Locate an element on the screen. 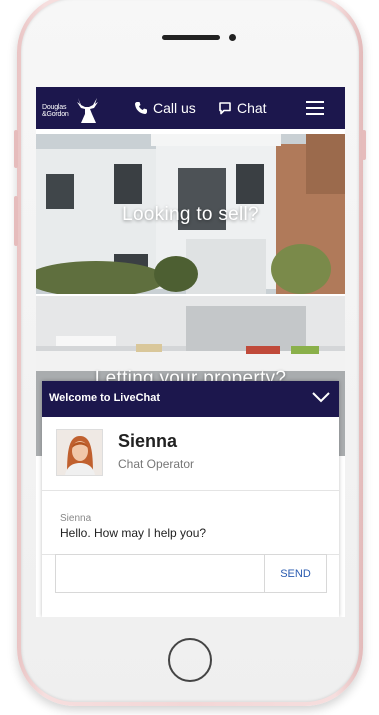 The width and height of the screenshot is (379, 715). chat-label: Chat is located at coordinates (252, 108).